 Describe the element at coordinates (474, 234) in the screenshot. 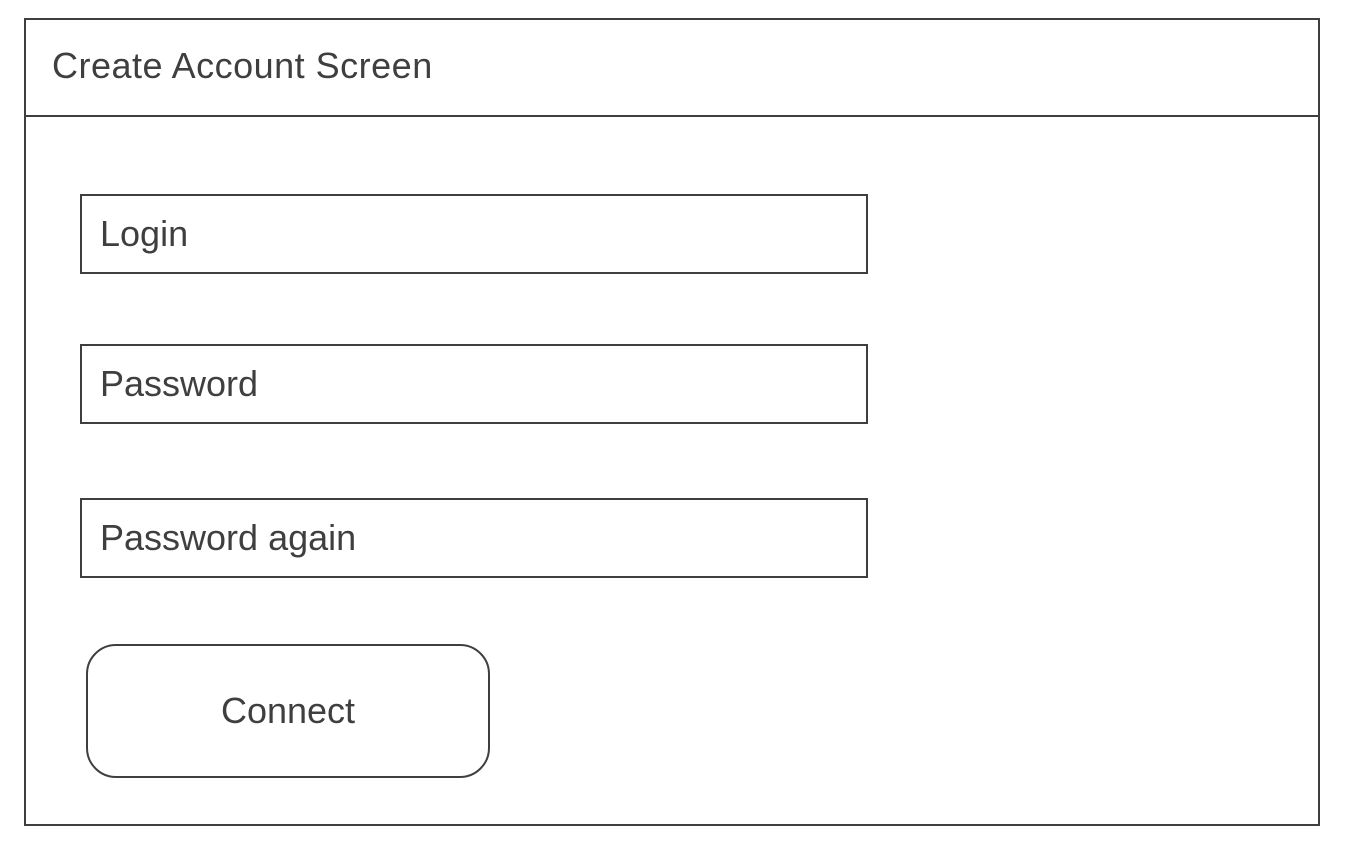

I see `login-field: Login` at that location.